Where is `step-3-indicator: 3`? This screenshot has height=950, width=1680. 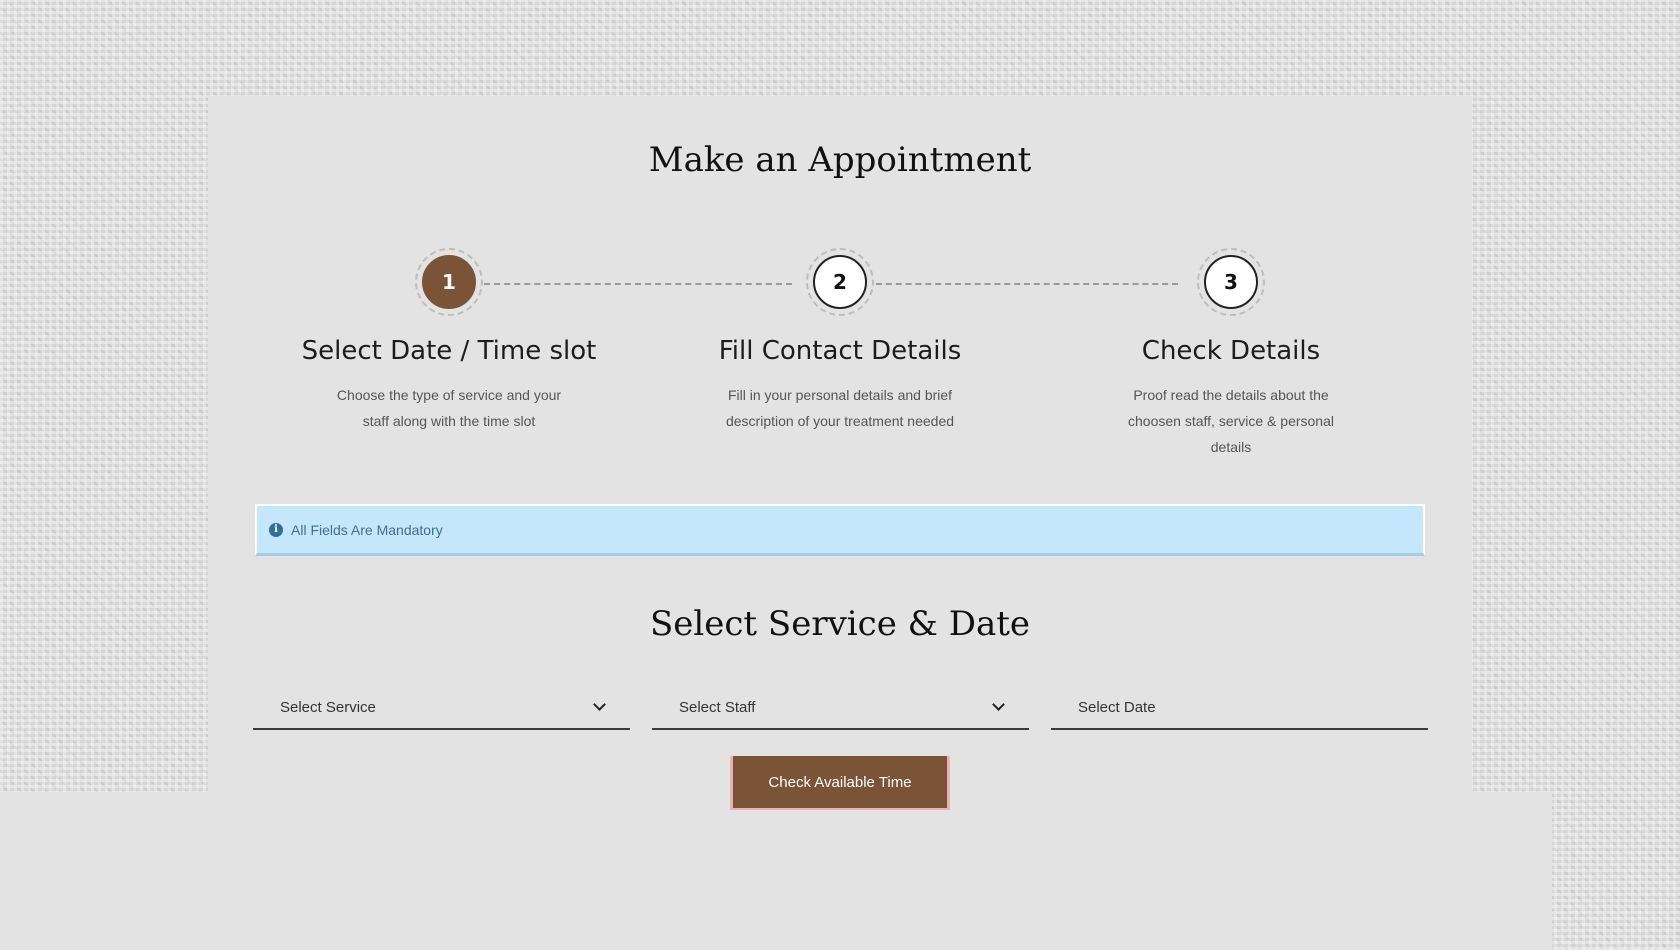
step-3-indicator: 3 is located at coordinates (1231, 282).